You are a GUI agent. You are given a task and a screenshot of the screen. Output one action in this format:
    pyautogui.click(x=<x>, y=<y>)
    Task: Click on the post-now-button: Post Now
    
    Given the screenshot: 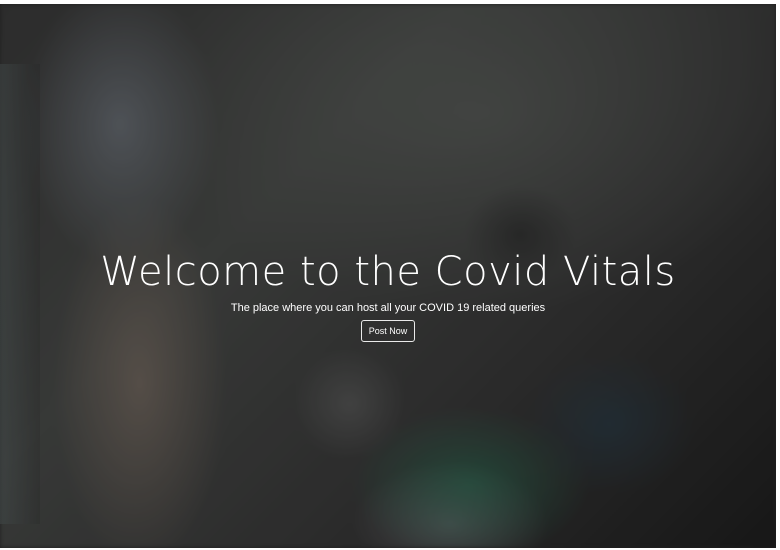 What is the action you would take?
    pyautogui.click(x=388, y=331)
    